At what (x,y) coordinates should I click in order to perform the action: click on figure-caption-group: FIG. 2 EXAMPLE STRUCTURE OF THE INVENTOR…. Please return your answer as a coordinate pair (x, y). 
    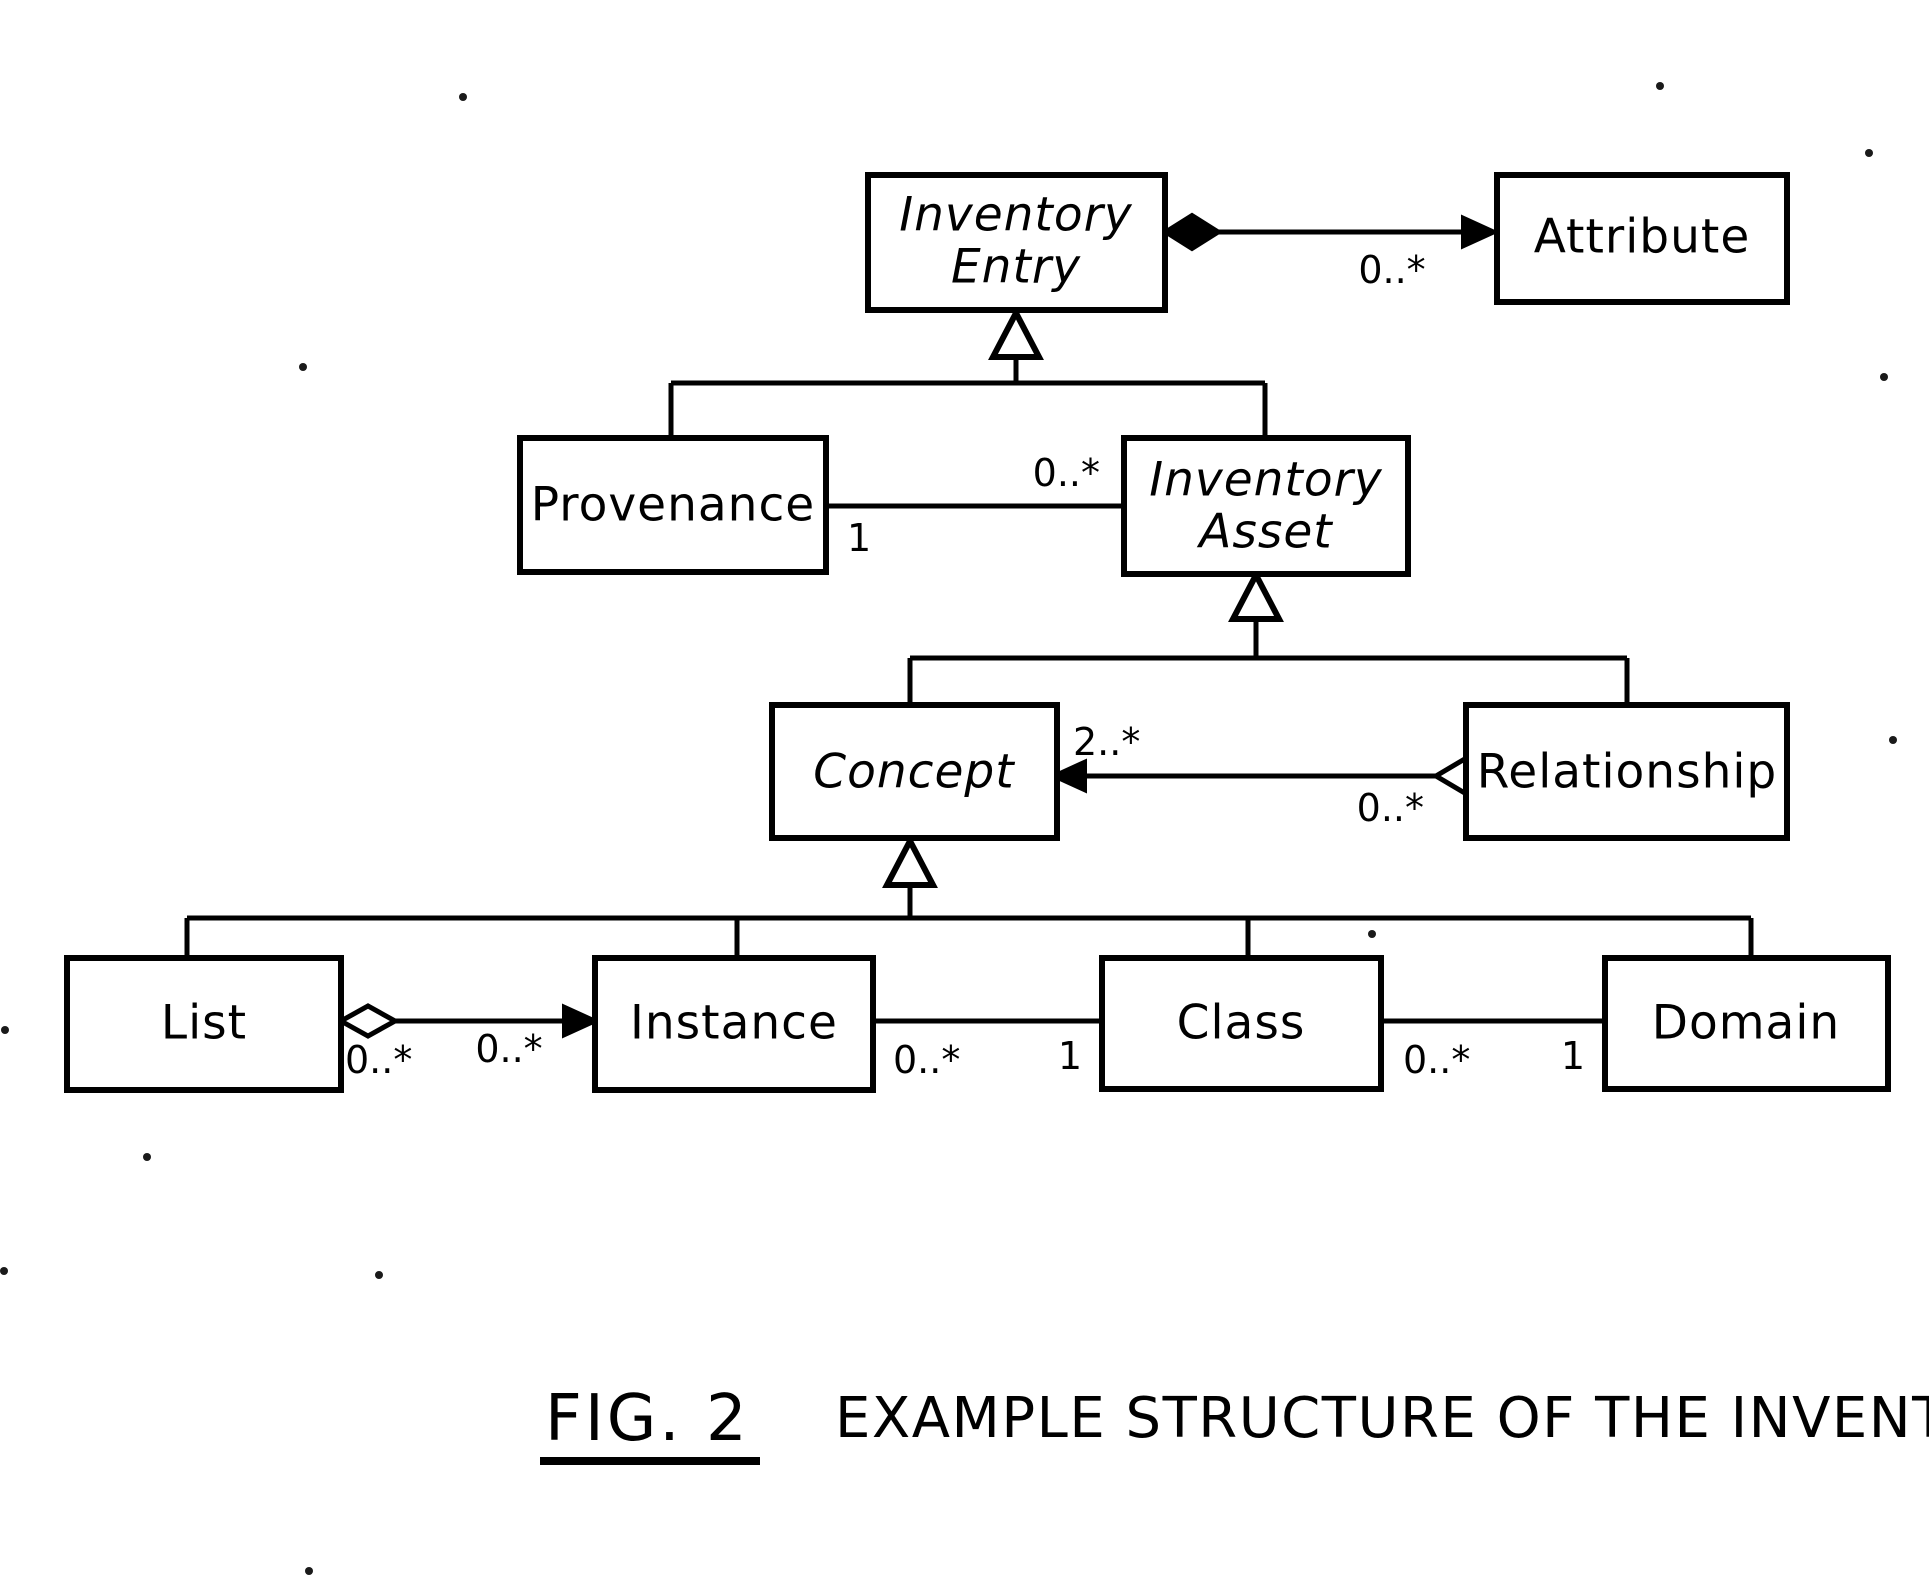
    Looking at the image, I should click on (1234, 1423).